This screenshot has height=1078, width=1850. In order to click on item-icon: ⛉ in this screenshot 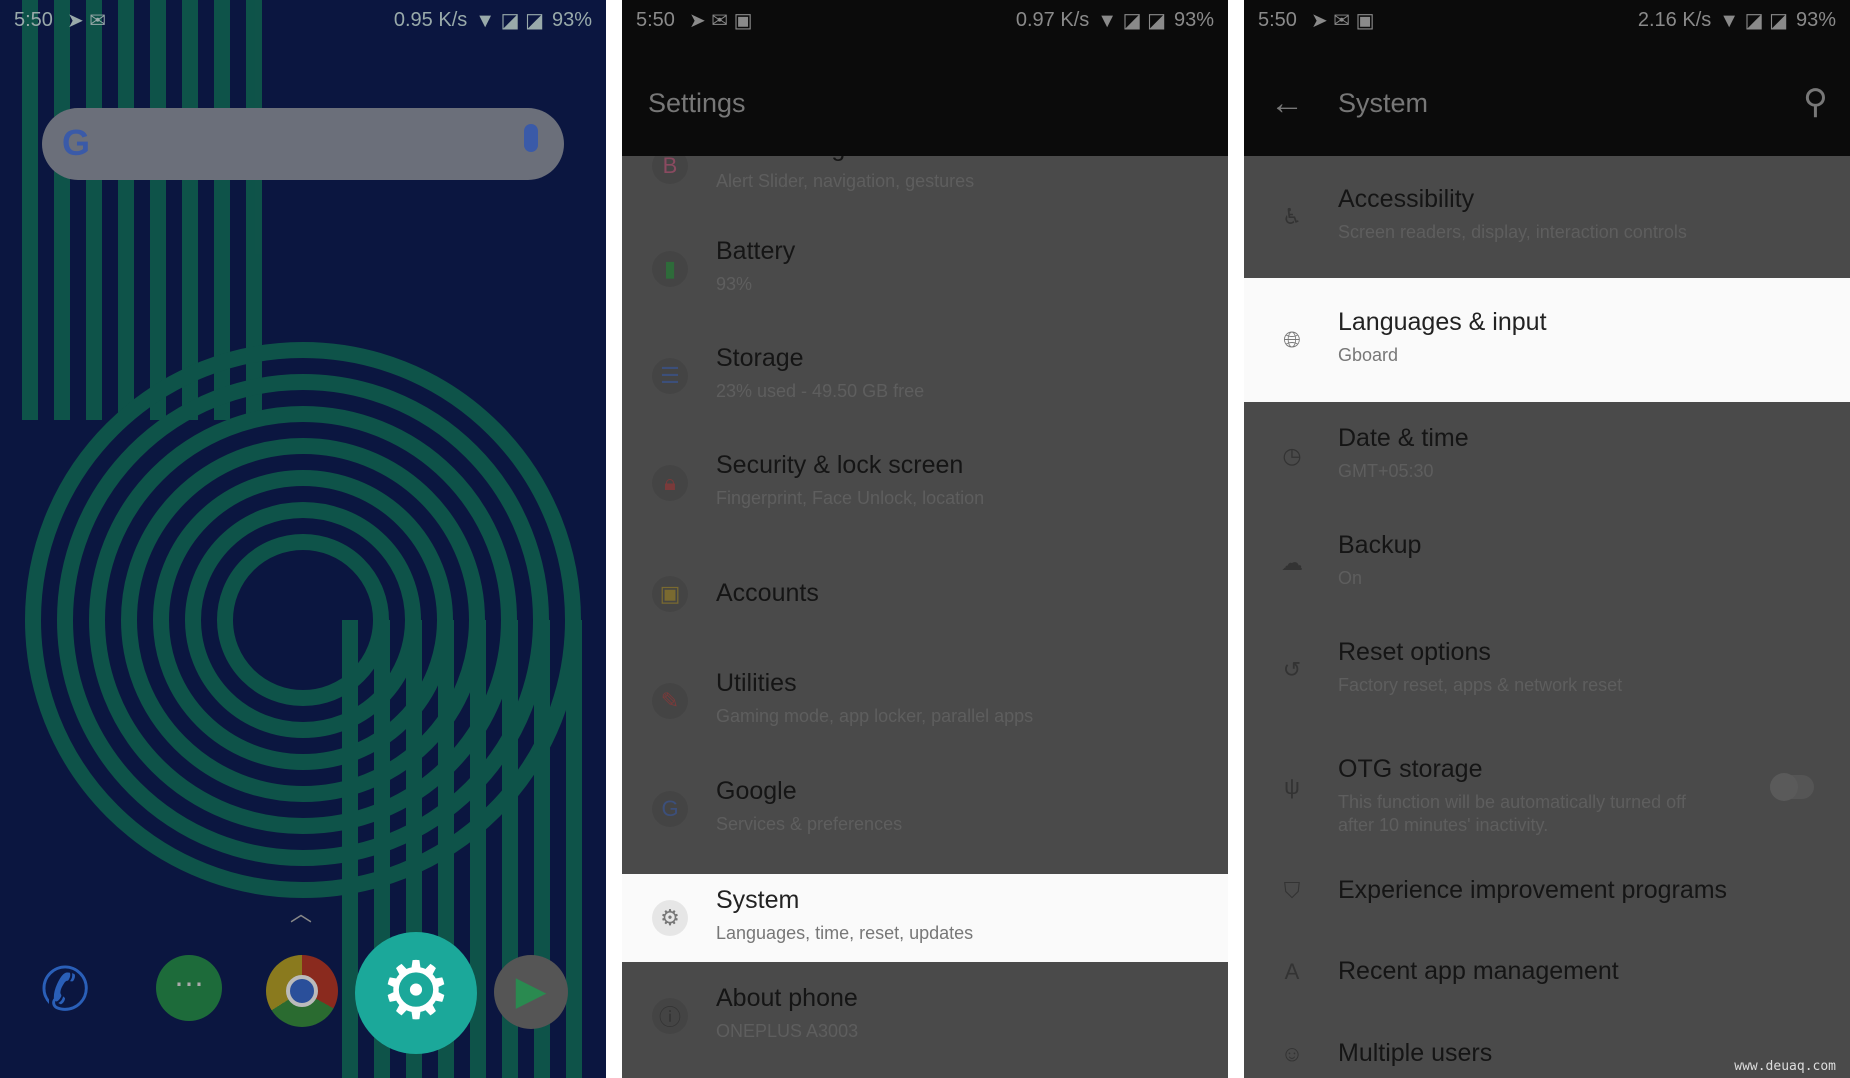, I will do `click(1292, 890)`.